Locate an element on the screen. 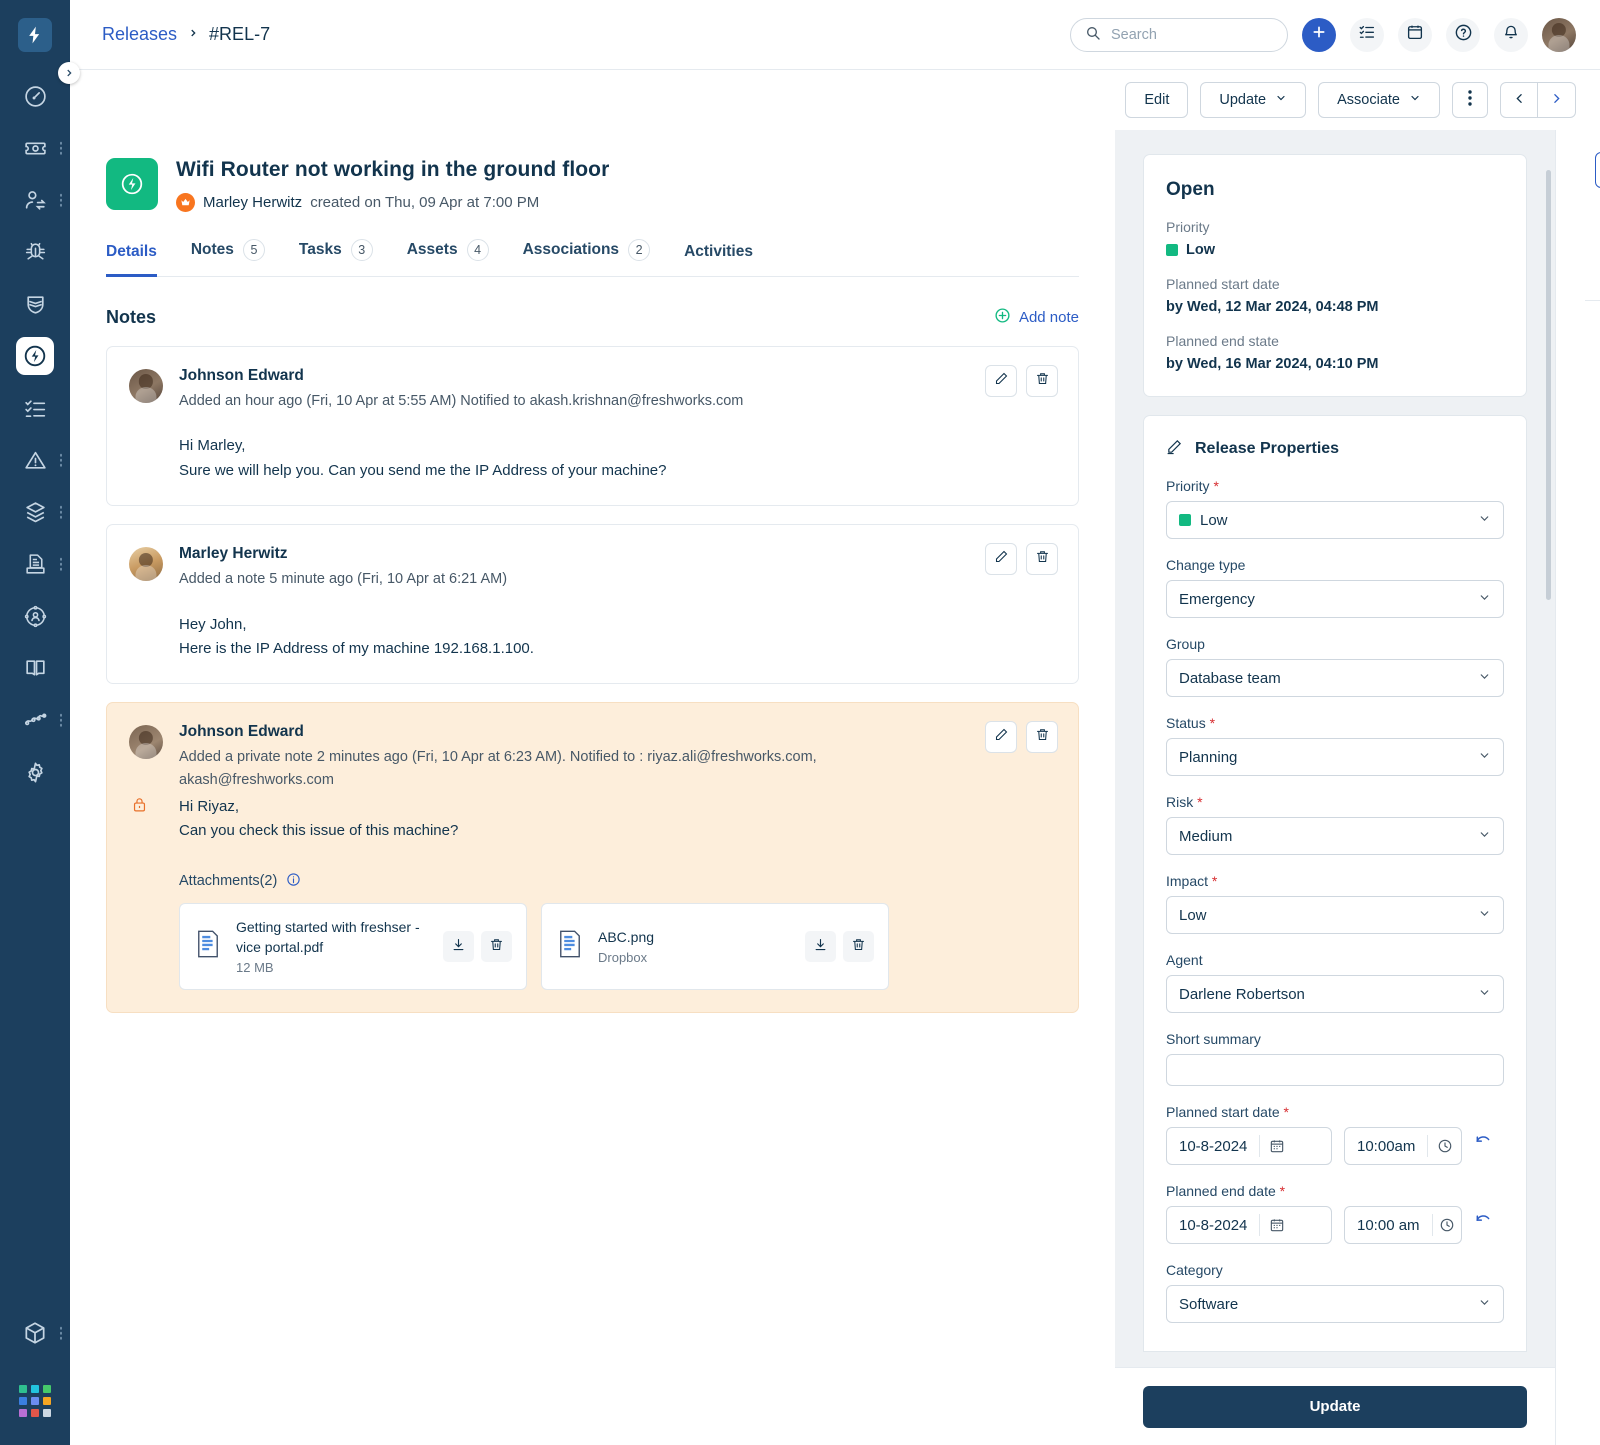  my-tasks-button is located at coordinates (1367, 34).